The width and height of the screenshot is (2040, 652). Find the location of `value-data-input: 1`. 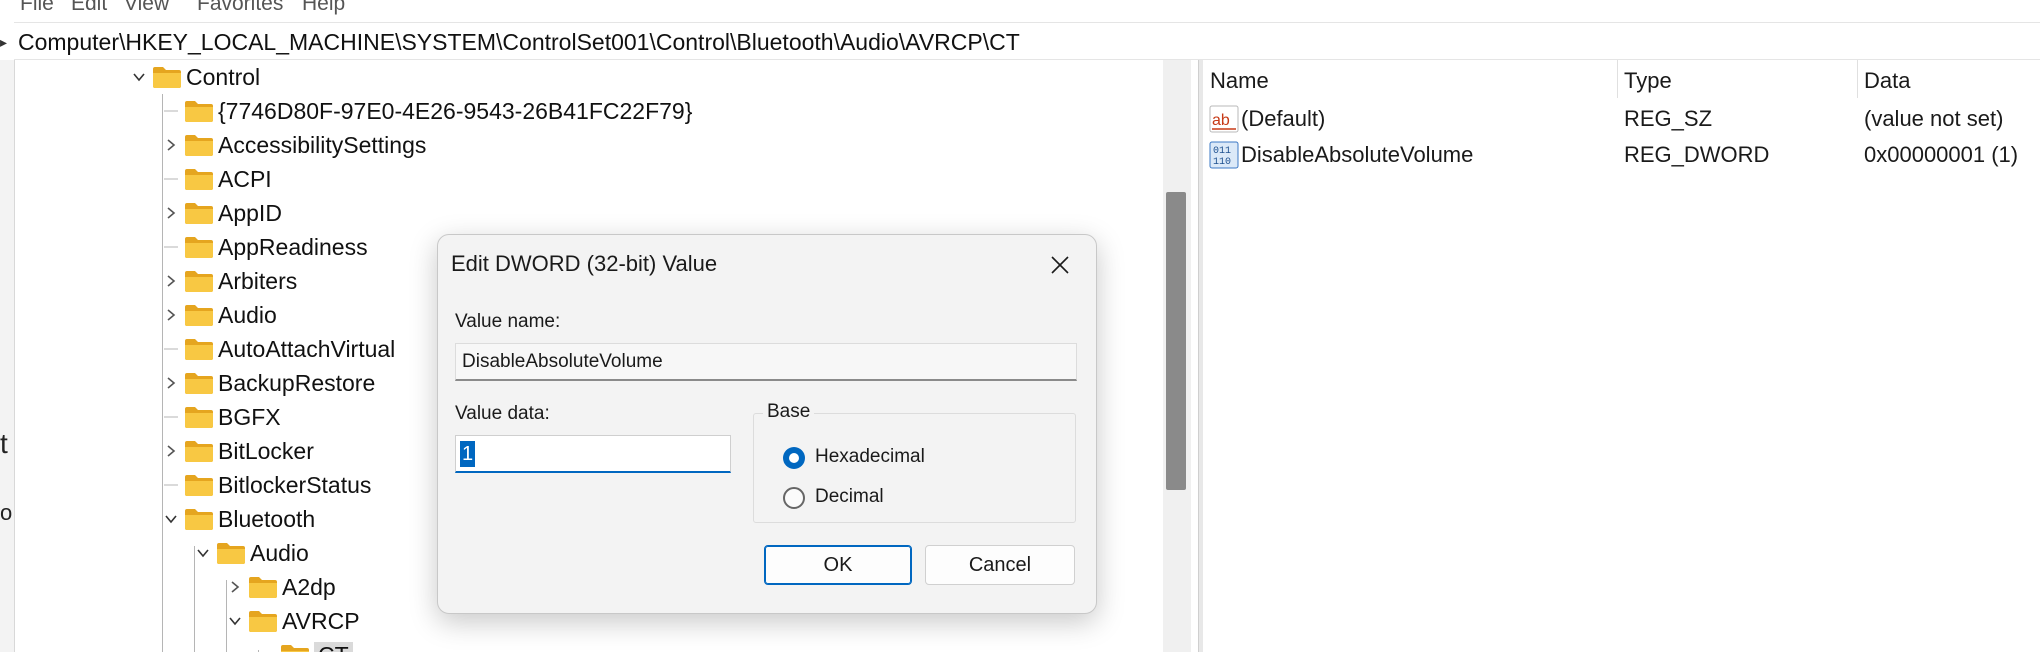

value-data-input: 1 is located at coordinates (593, 454).